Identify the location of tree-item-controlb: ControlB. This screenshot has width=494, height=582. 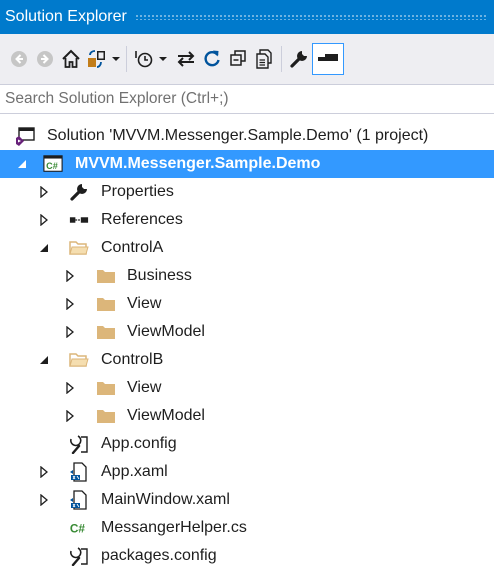
(247, 360).